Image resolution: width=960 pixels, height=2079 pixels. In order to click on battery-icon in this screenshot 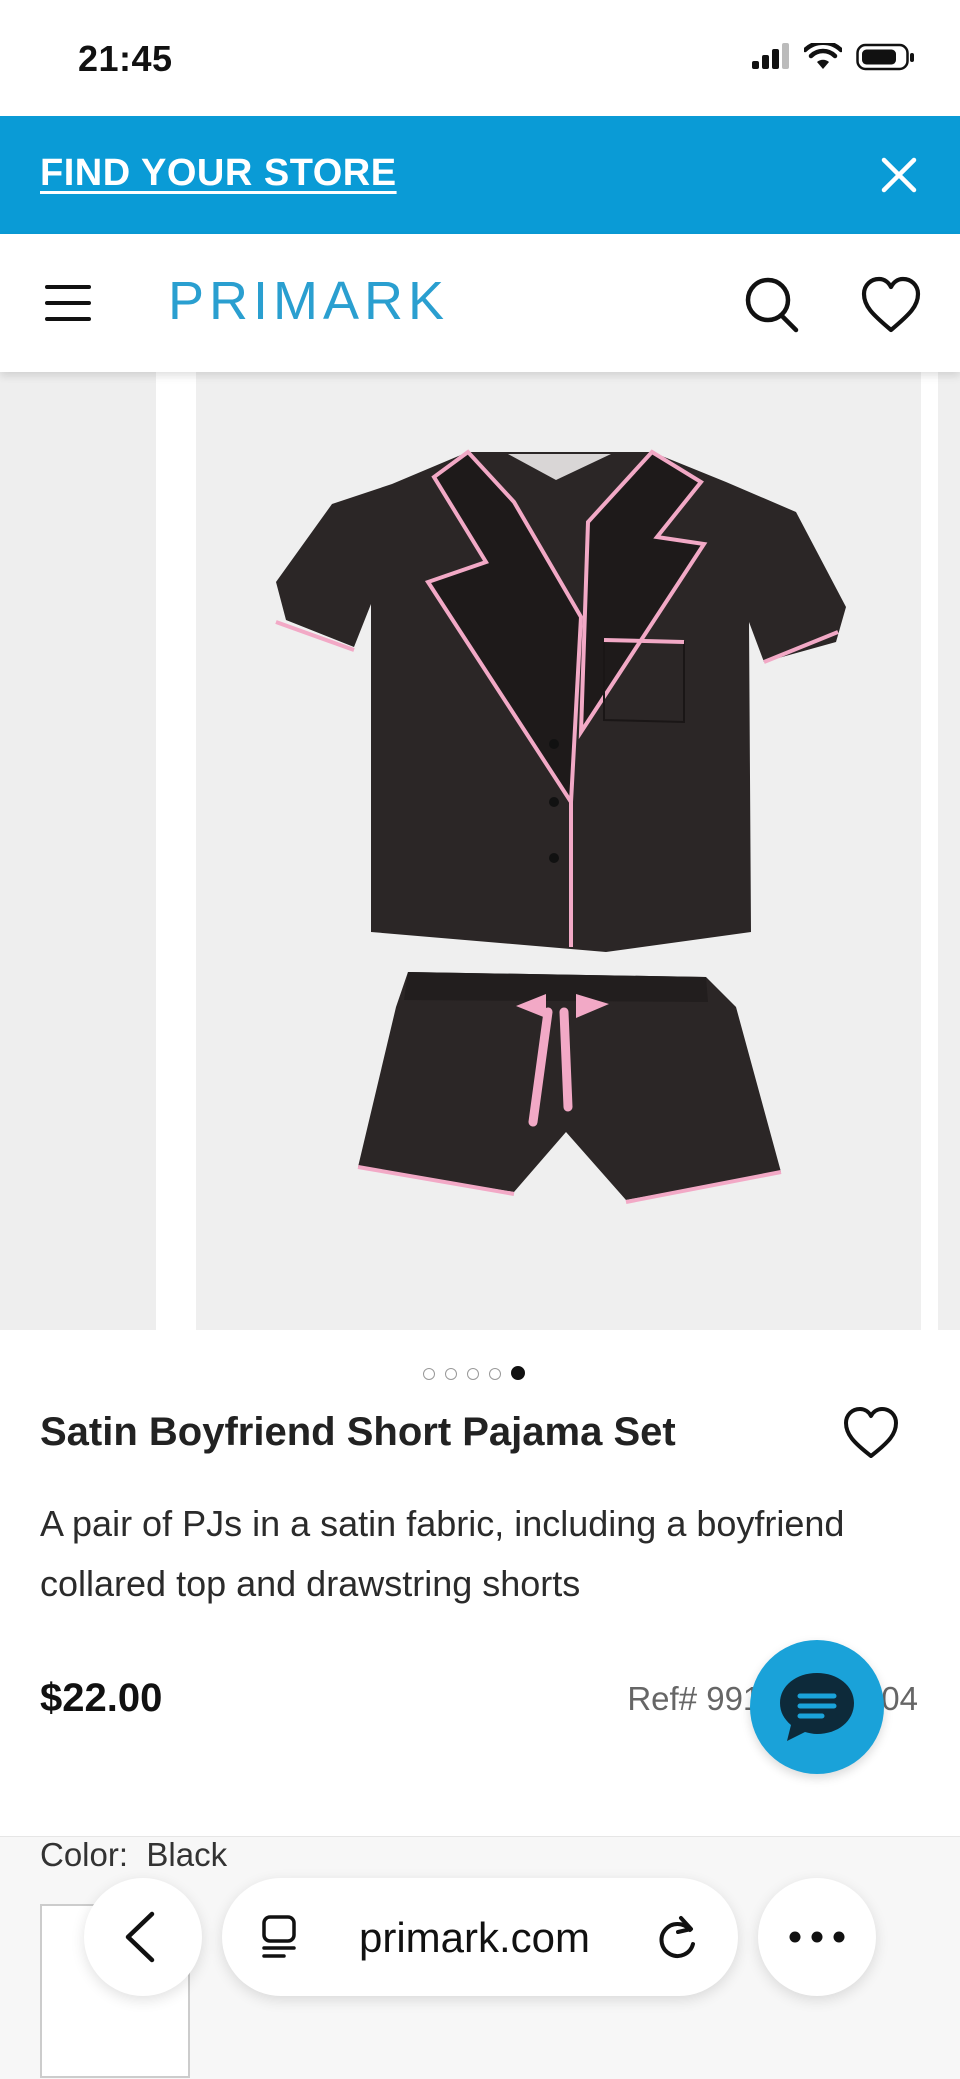, I will do `click(885, 57)`.